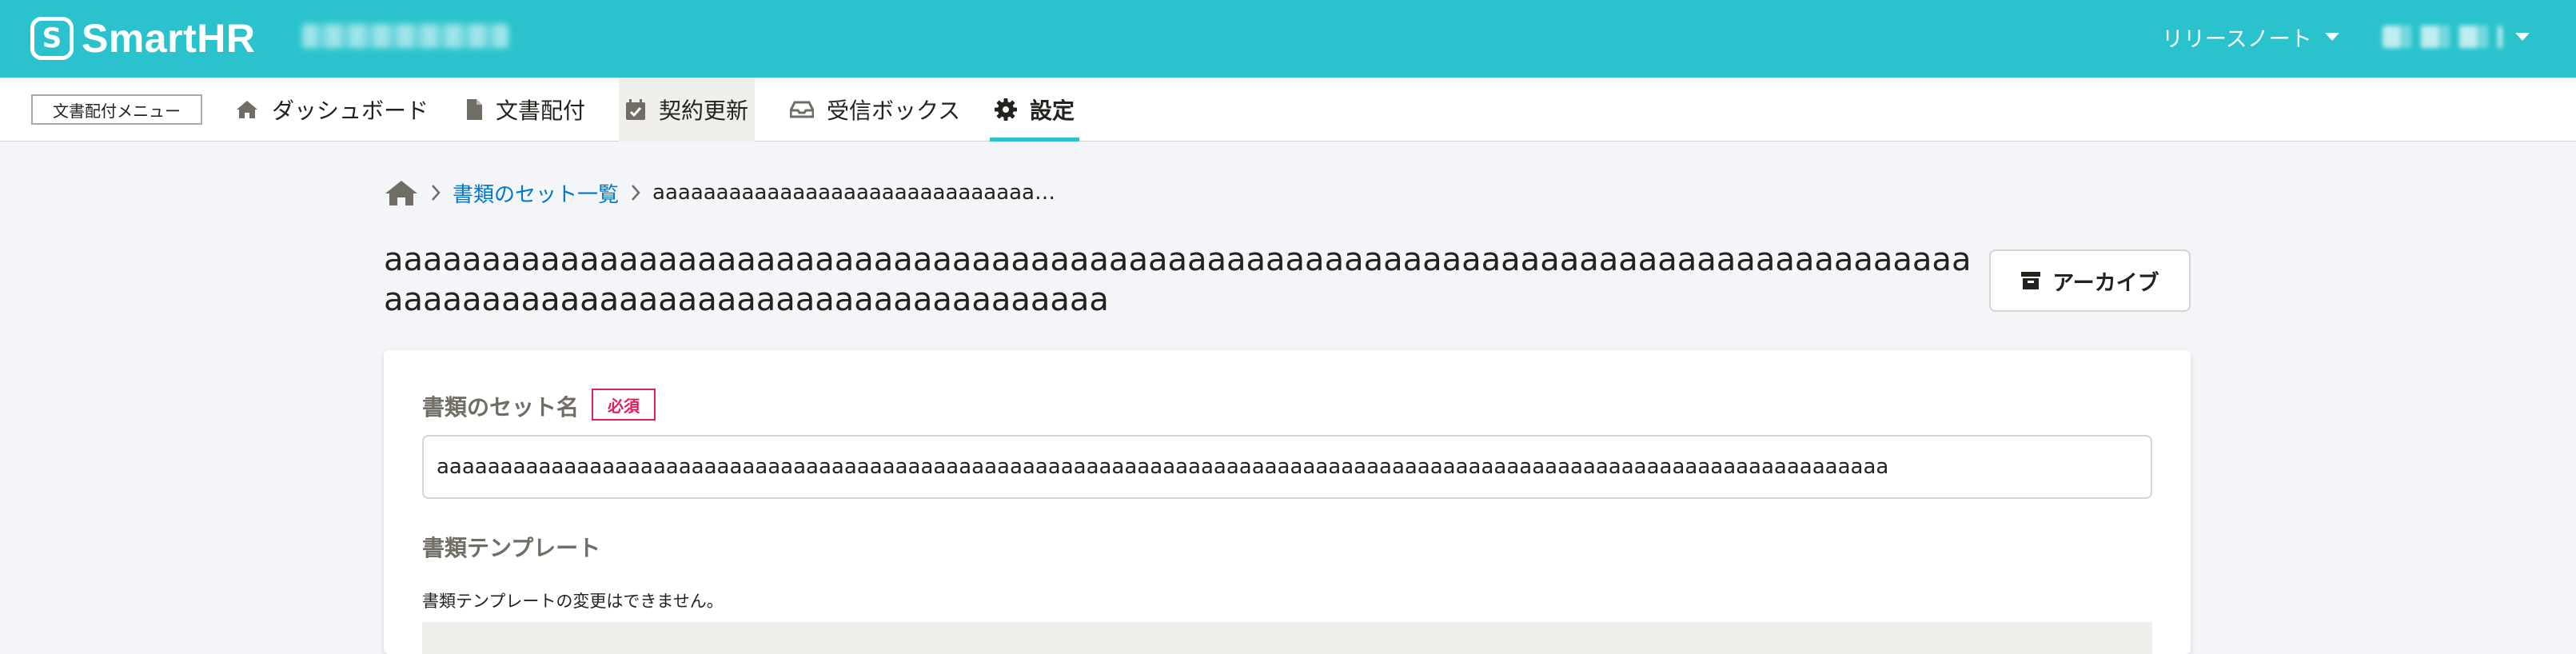 The height and width of the screenshot is (654, 2576). I want to click on logo-mark-icon: S, so click(52, 38).